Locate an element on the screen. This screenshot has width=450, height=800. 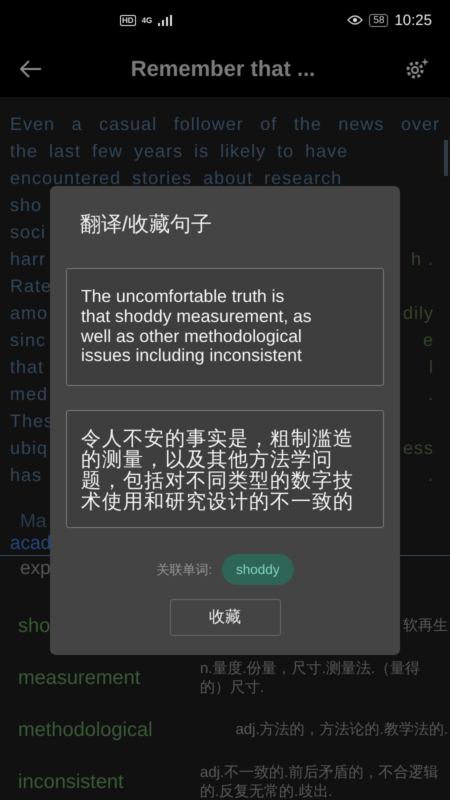
battery-icon: 58 is located at coordinates (378, 20).